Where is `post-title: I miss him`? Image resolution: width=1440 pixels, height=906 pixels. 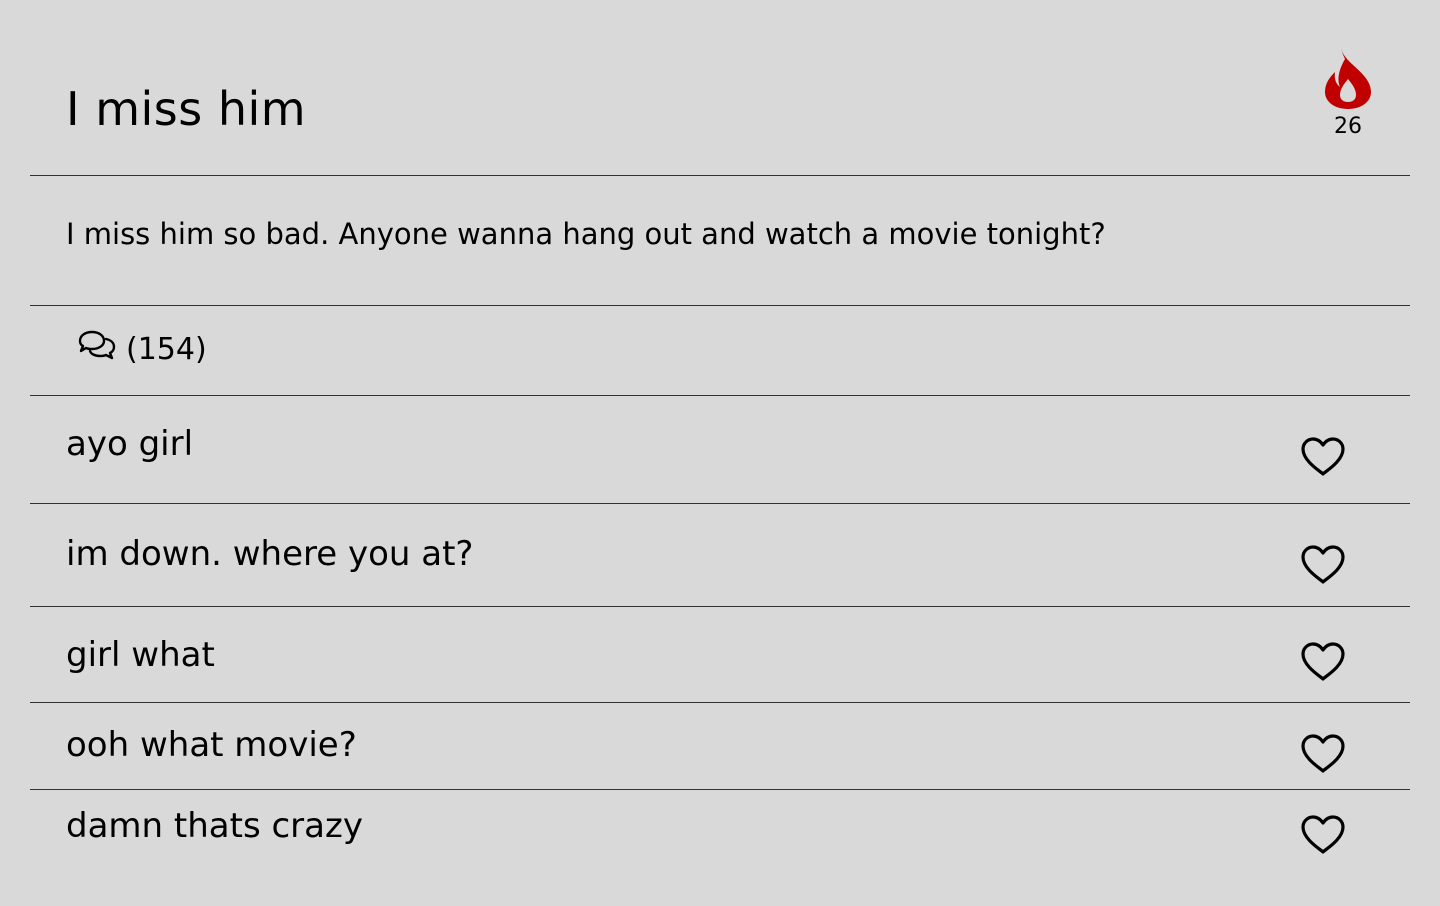 post-title: I miss him is located at coordinates (186, 109).